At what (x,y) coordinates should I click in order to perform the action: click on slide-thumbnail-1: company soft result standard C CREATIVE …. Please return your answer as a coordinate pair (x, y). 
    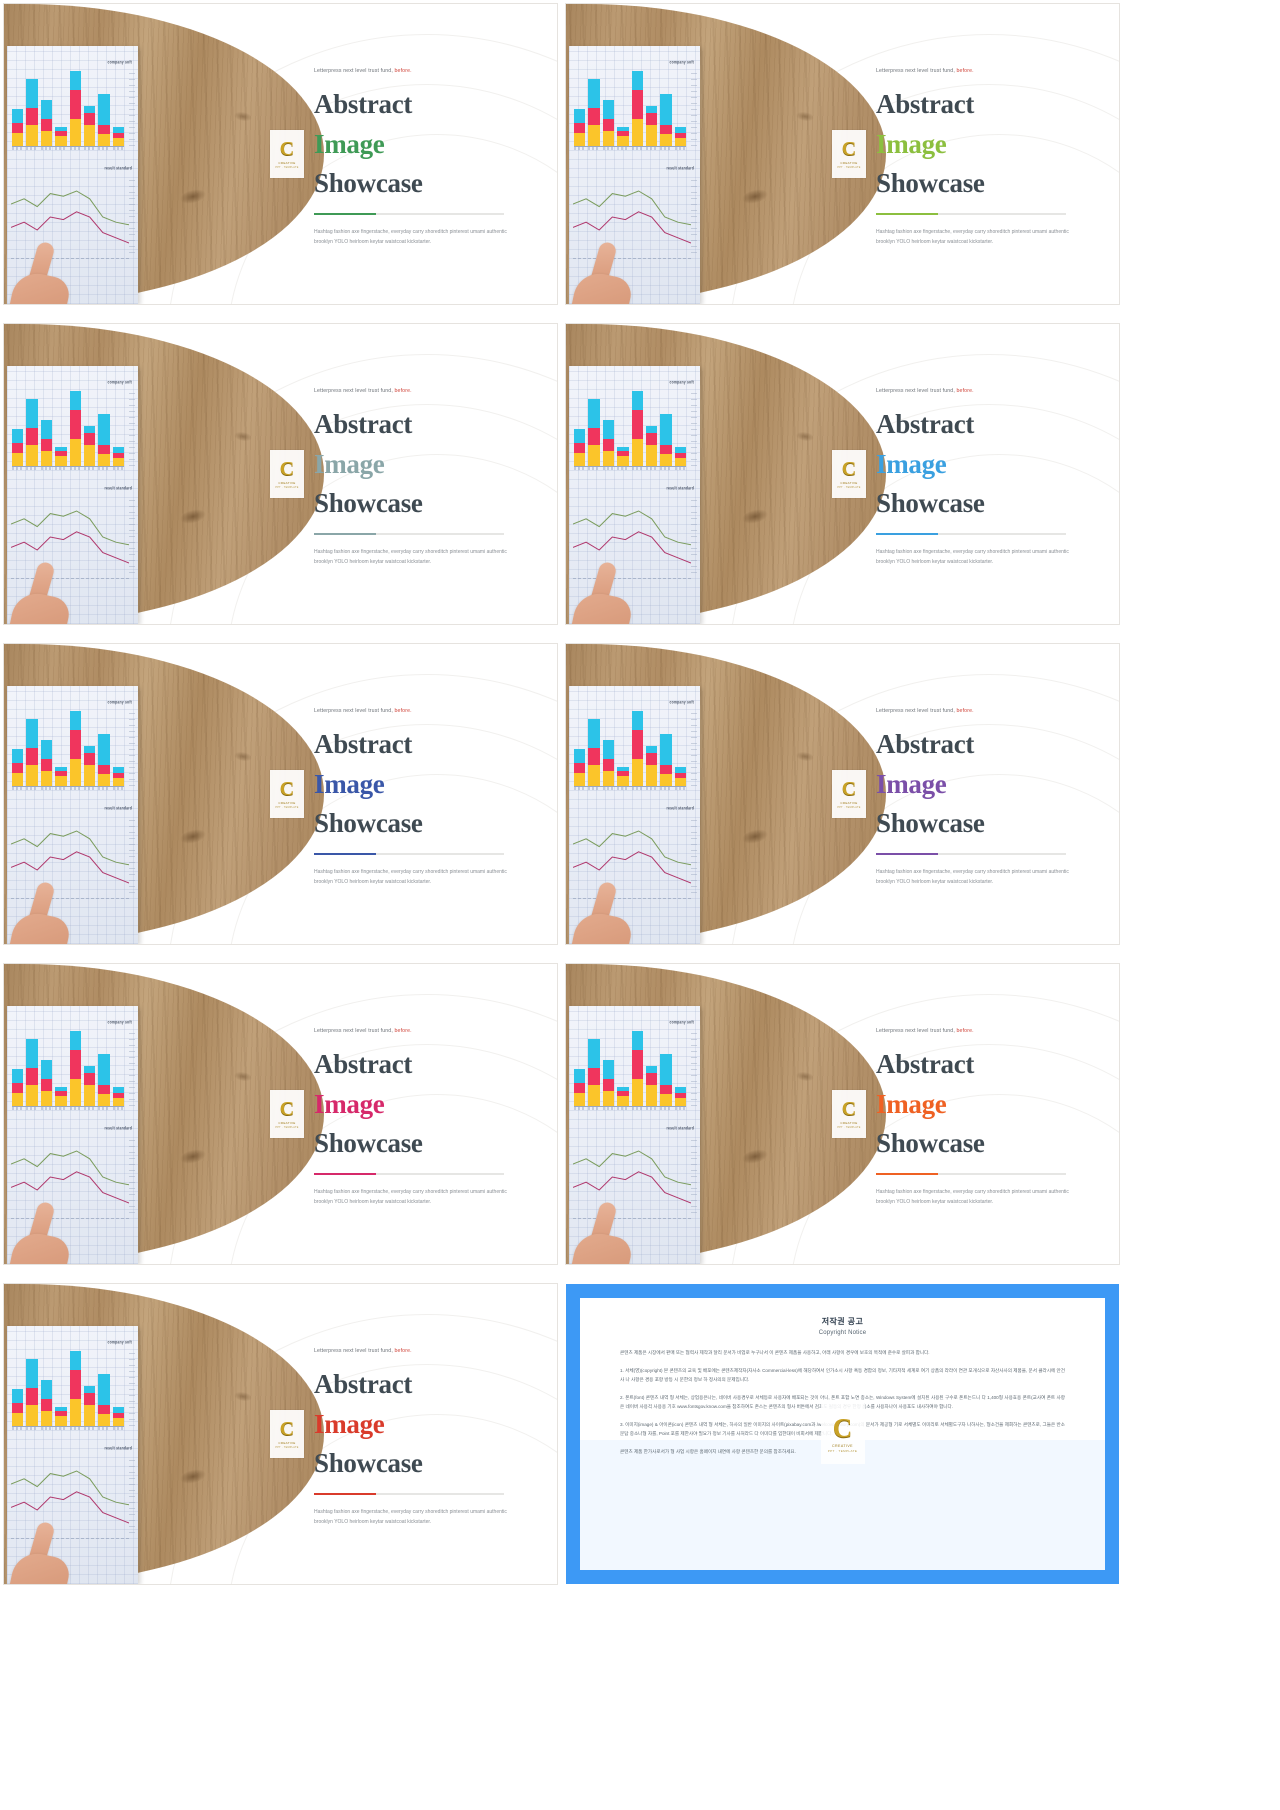
    Looking at the image, I should click on (280, 154).